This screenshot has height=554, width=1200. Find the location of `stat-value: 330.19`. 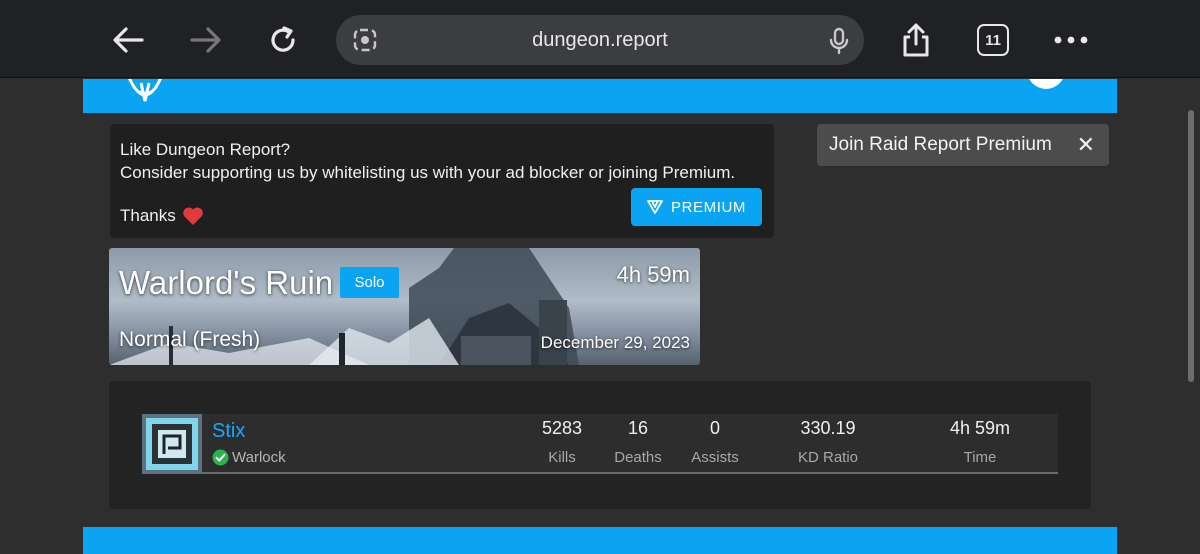

stat-value: 330.19 is located at coordinates (828, 428).